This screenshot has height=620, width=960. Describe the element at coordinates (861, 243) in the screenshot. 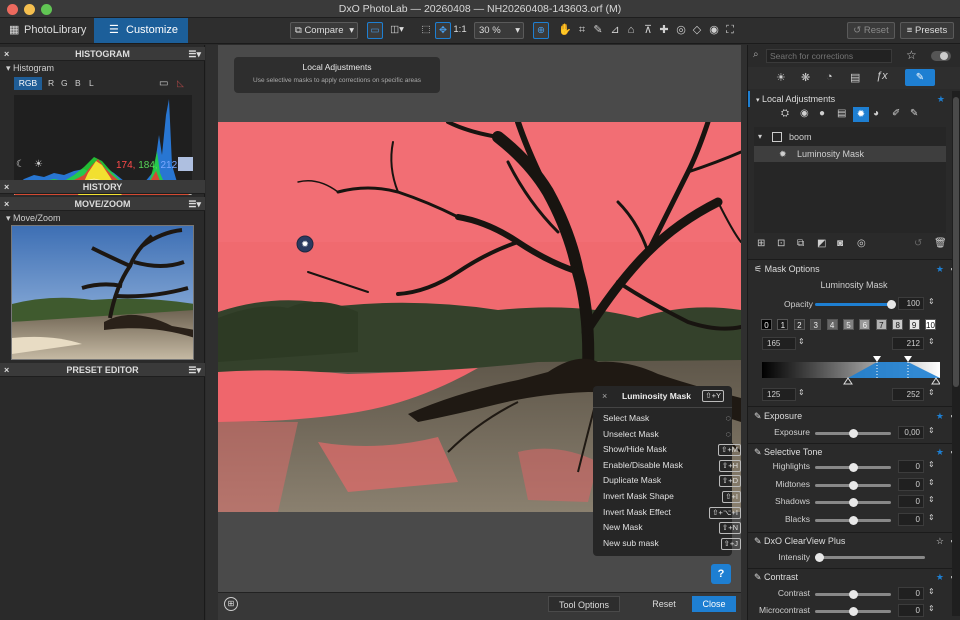

I see `show-mask-icon: ◎` at that location.